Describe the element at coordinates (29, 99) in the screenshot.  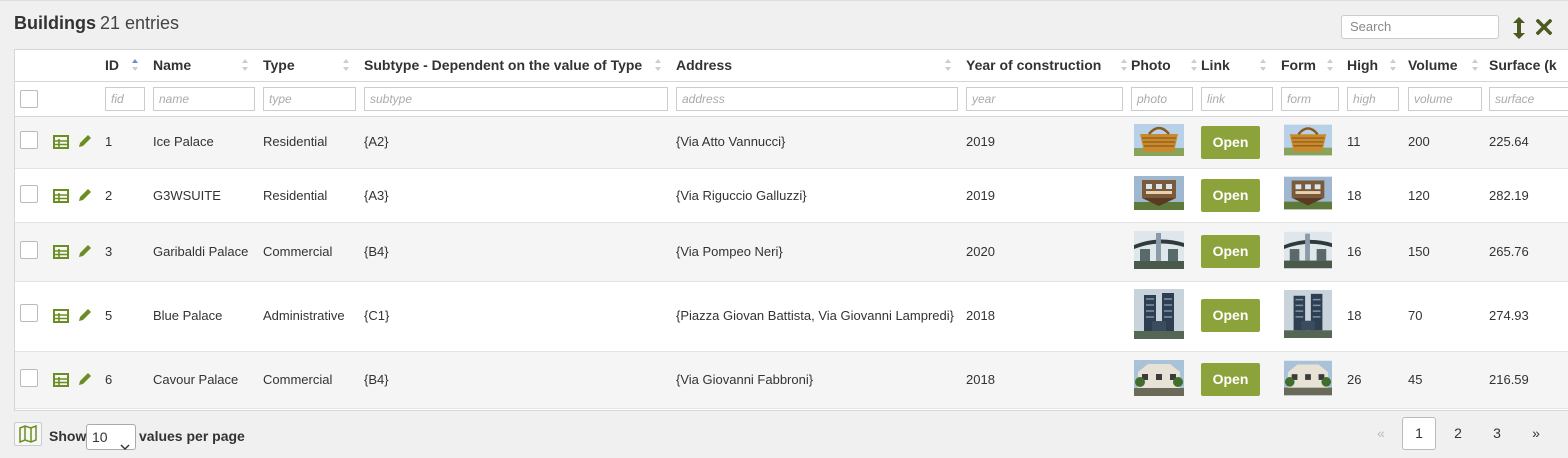
I see `select-all-checkbox` at that location.